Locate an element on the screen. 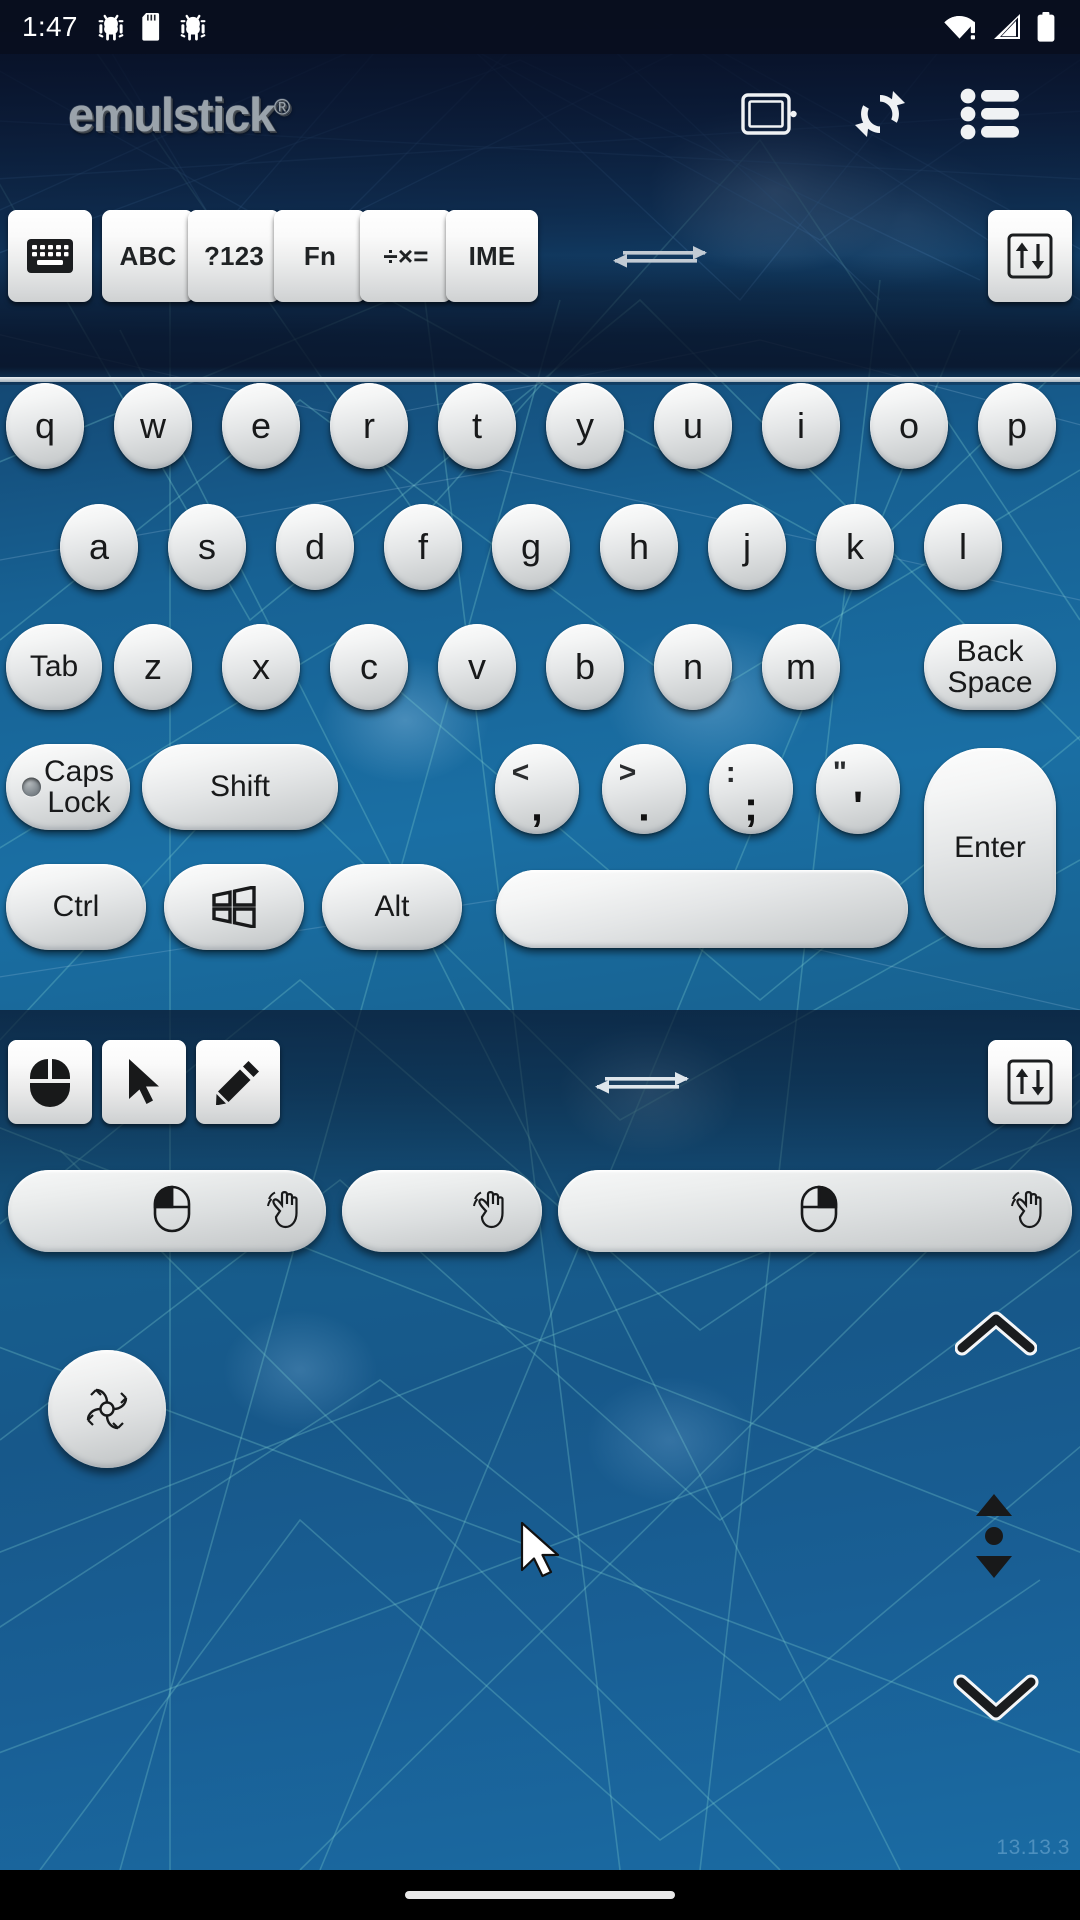  key-u: u is located at coordinates (693, 426).